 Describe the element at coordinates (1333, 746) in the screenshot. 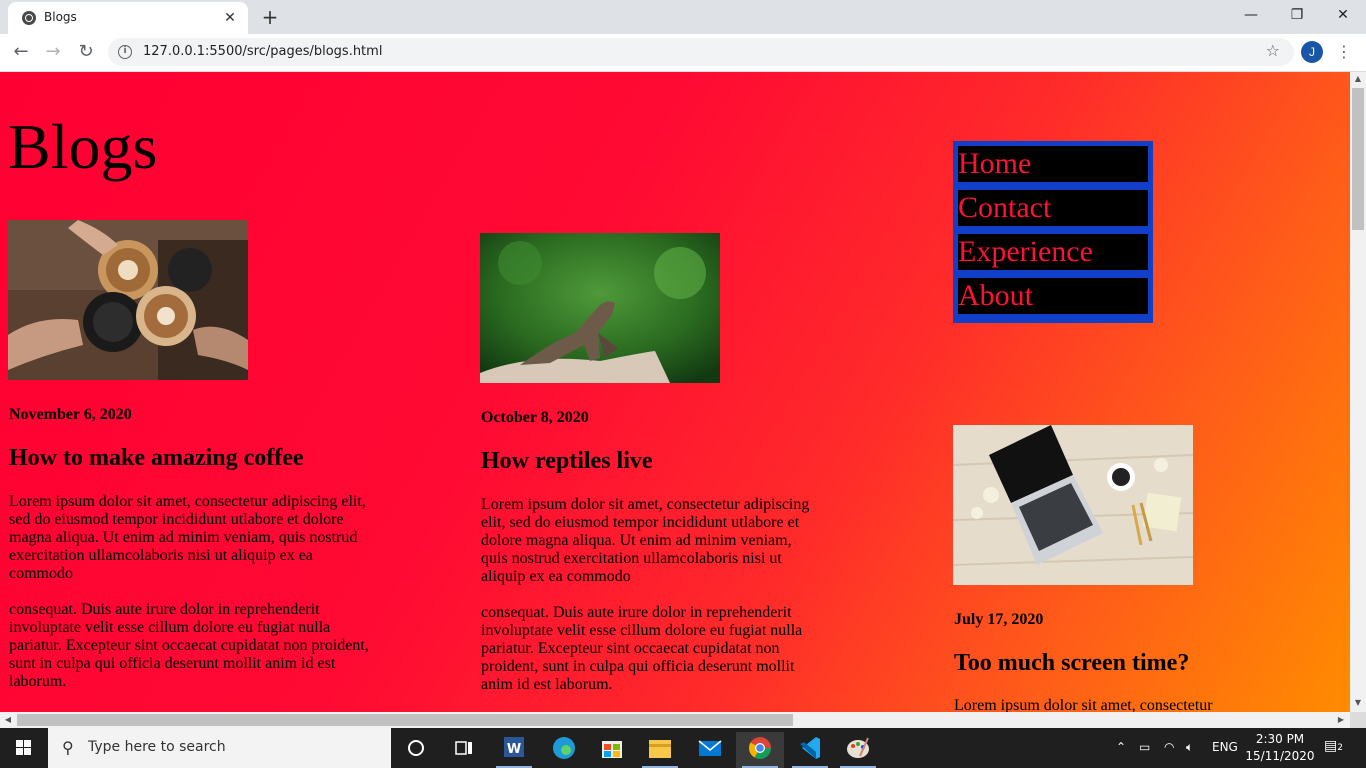

I see `notification-center-icon: ▤2` at that location.